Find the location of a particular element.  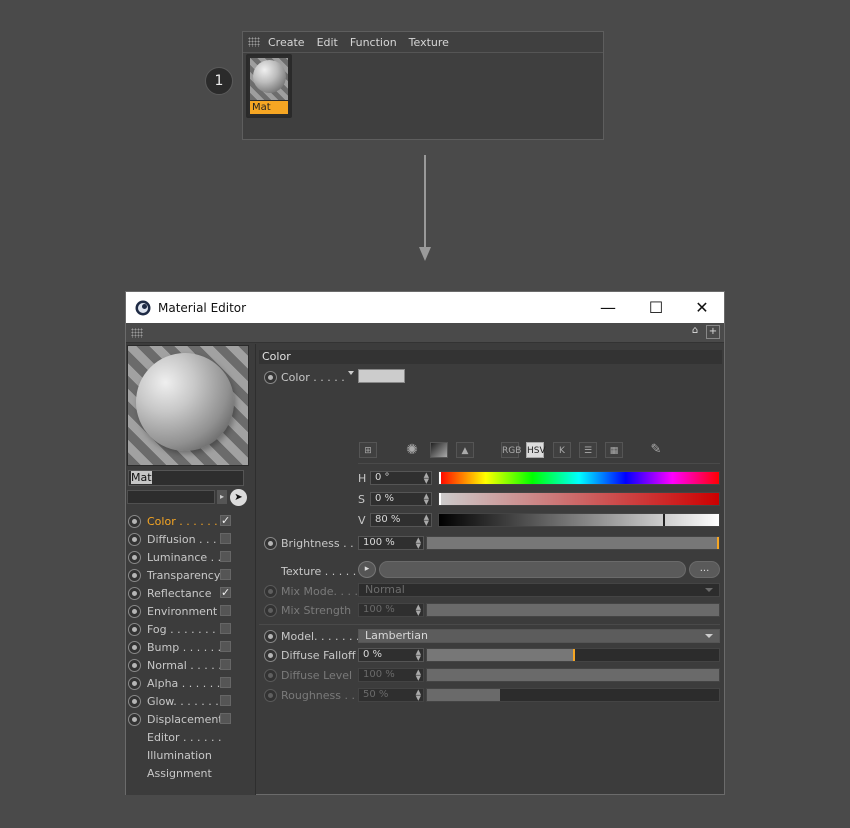

diffuse-level-slider is located at coordinates (573, 675).